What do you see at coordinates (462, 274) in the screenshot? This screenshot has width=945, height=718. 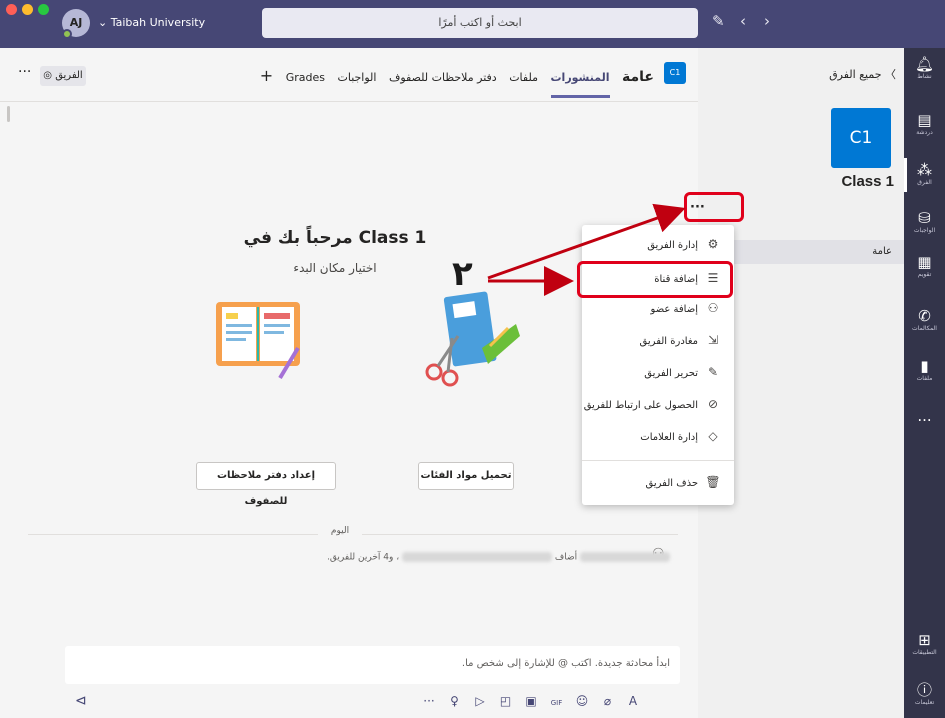 I see `annotation-step-number: ٢` at bounding box center [462, 274].